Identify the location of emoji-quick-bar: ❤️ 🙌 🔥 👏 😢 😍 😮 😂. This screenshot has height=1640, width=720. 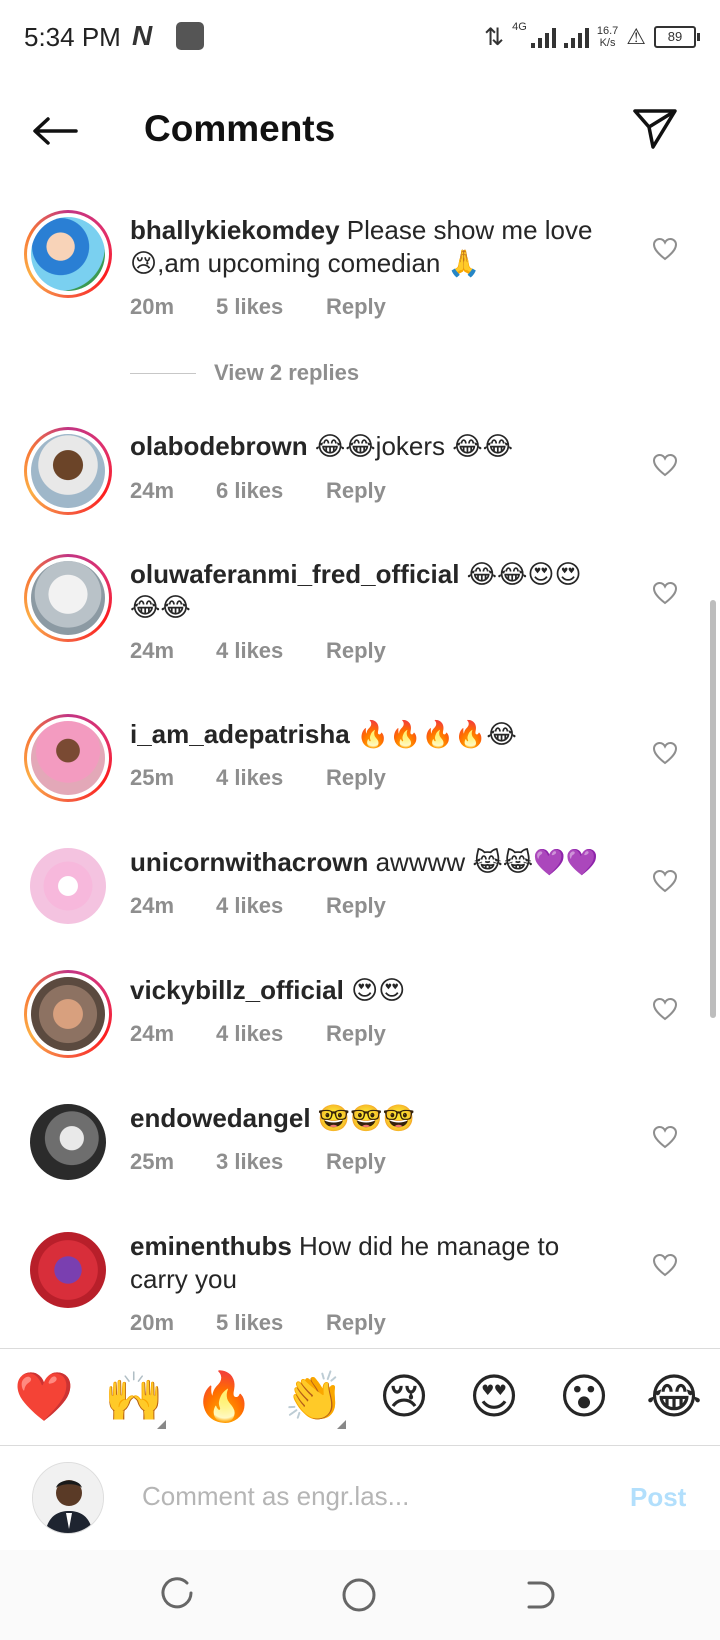
(360, 1397).